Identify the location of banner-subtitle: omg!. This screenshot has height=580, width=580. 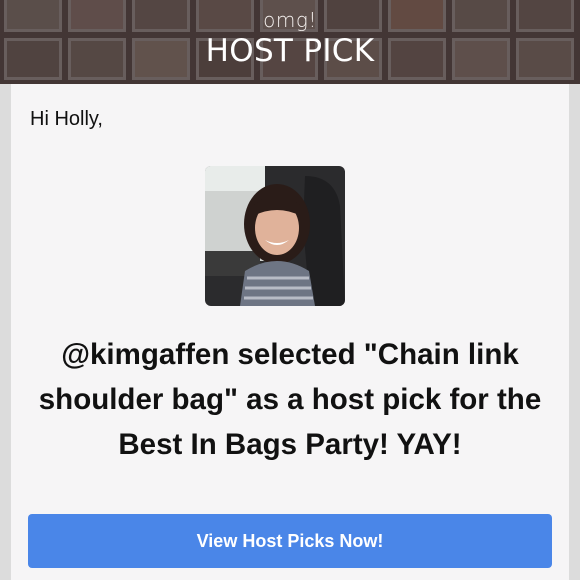
(290, 20).